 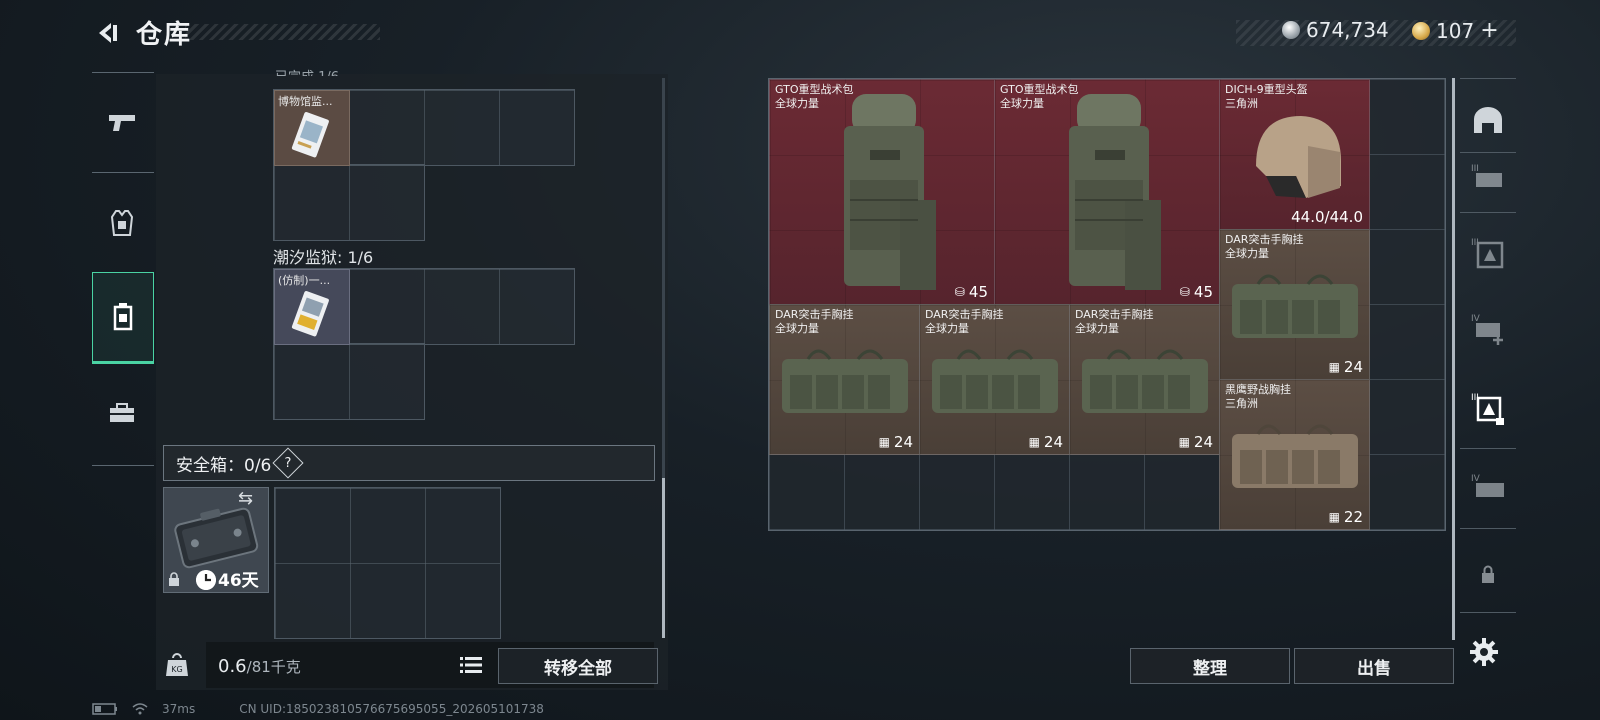 What do you see at coordinates (245, 498) in the screenshot?
I see `swap-icon: ⇆` at bounding box center [245, 498].